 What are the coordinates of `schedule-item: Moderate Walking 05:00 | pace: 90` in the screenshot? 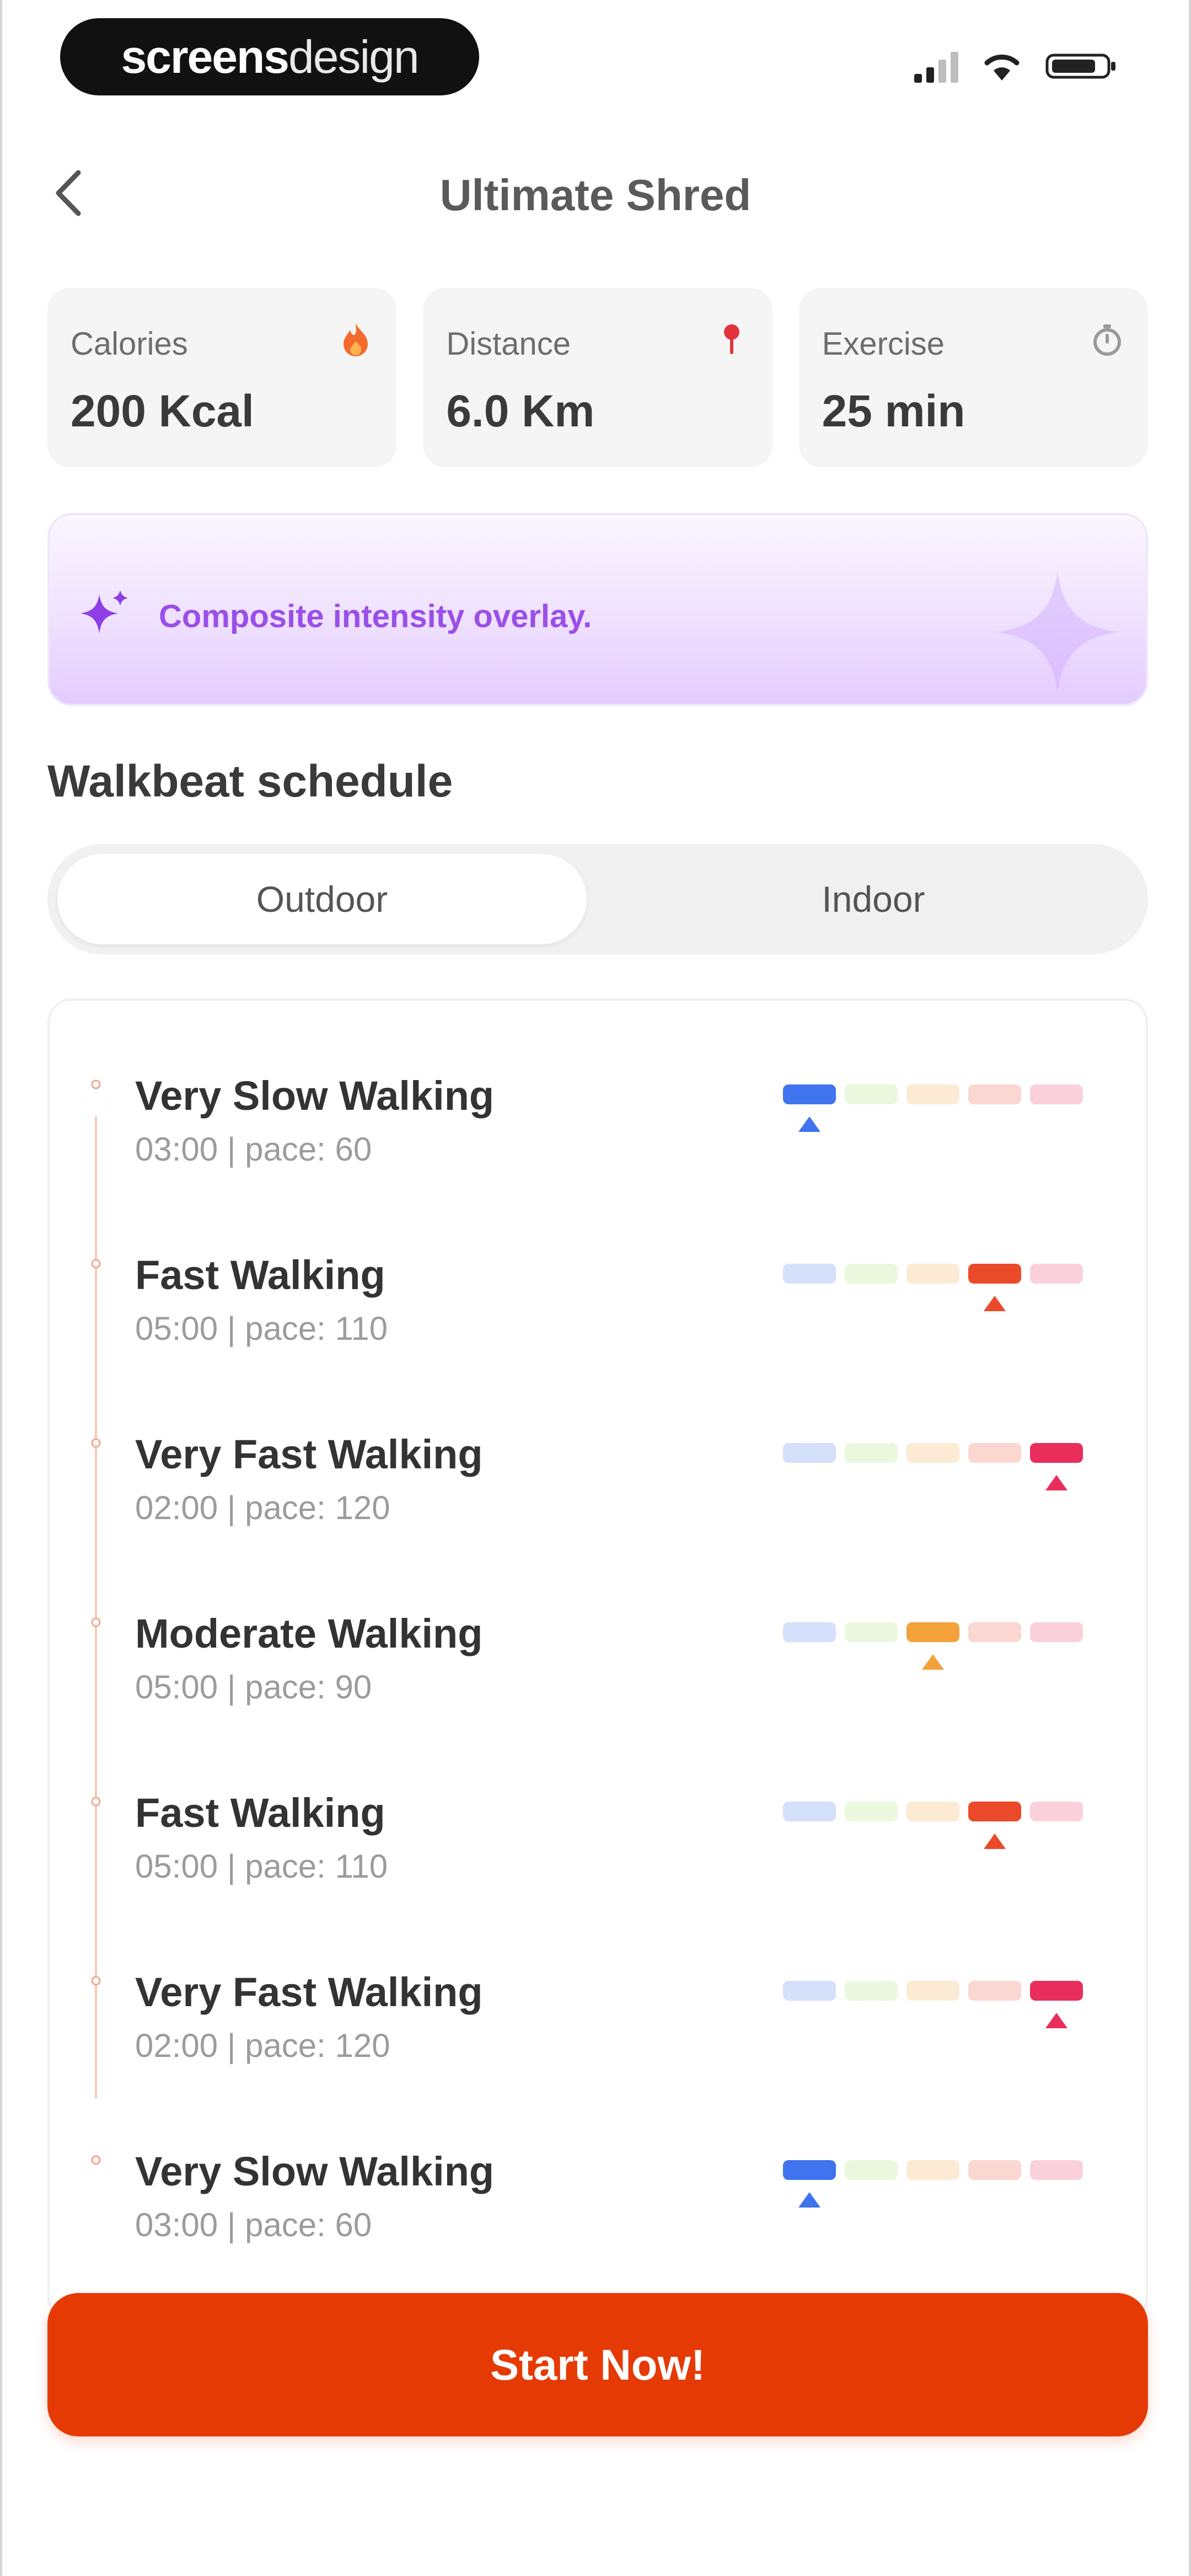 It's located at (598, 1687).